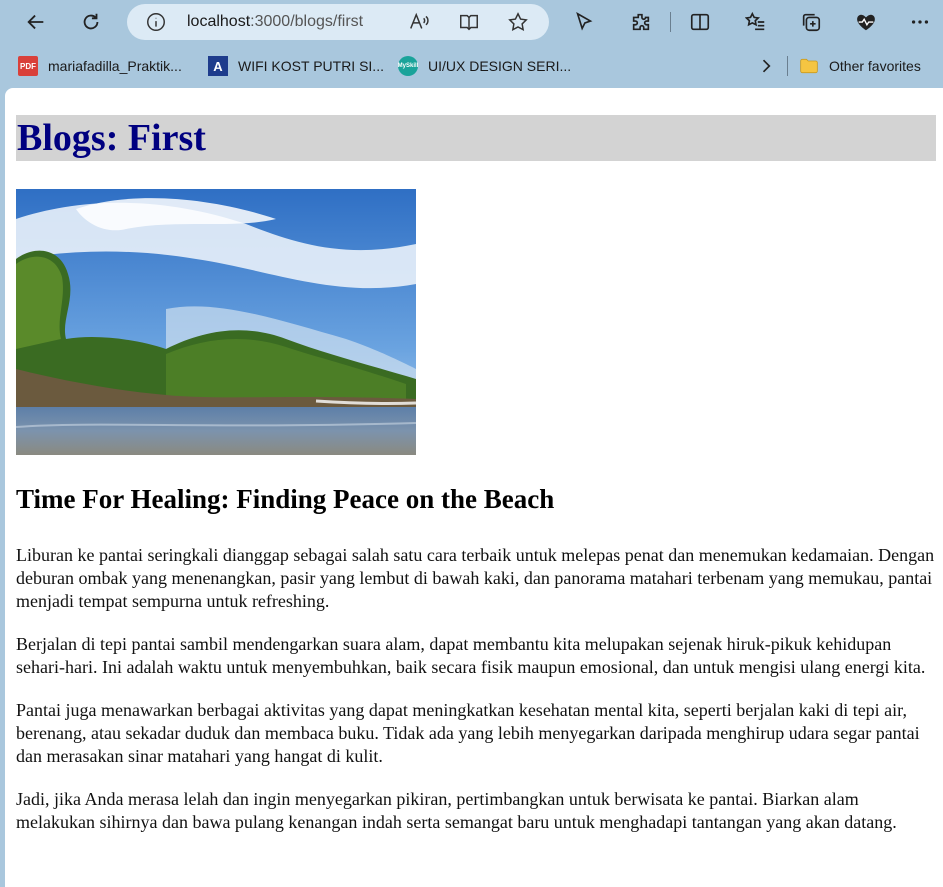 The height and width of the screenshot is (887, 943). What do you see at coordinates (469, 22) in the screenshot?
I see `immersive-reader-icon` at bounding box center [469, 22].